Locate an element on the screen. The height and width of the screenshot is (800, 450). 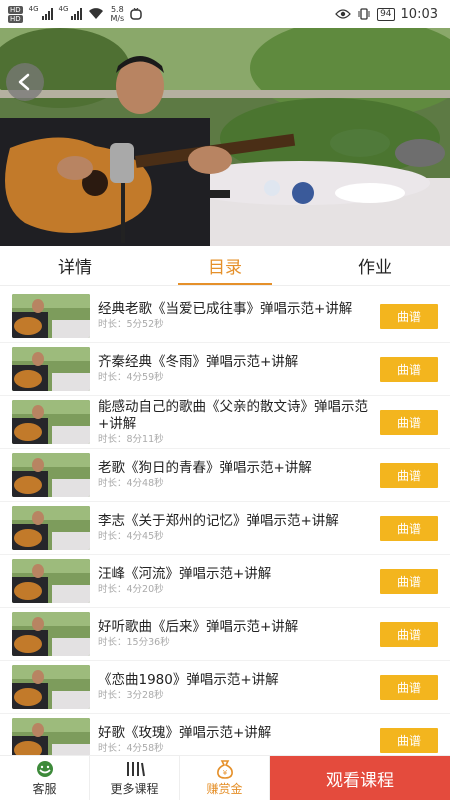
tab-bar: 详情 目录 作业 is located at coordinates (225, 266).